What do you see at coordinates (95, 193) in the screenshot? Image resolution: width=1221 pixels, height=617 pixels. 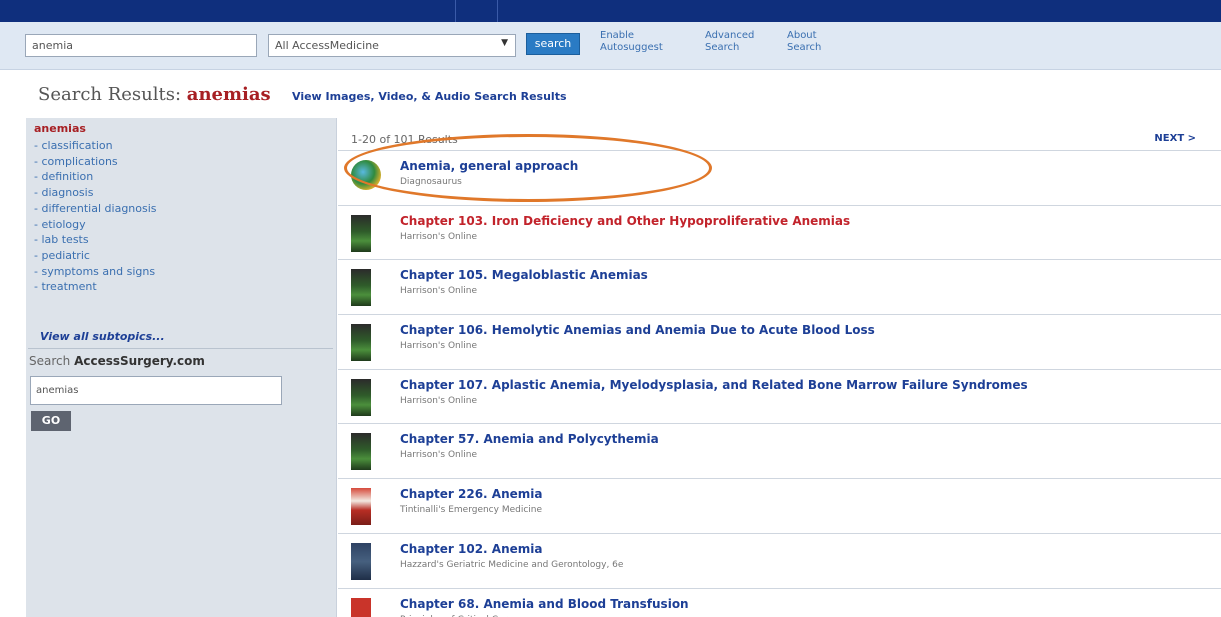 I see `subtopic-item: - diagnosis` at bounding box center [95, 193].